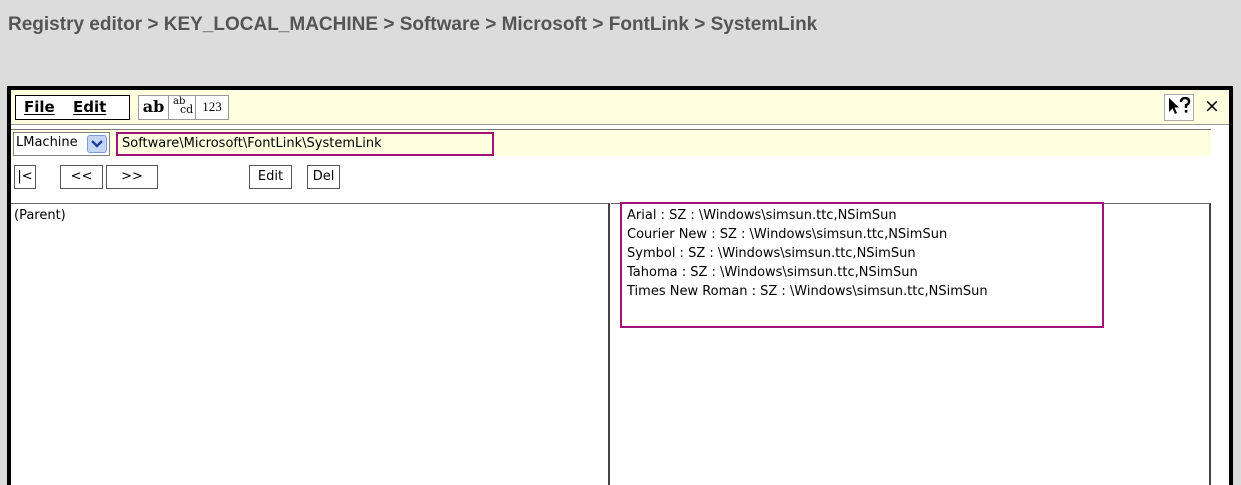 Image resolution: width=1241 pixels, height=485 pixels. Describe the element at coordinates (187, 109) in the screenshot. I see `ime-abcd-bottom: cd` at that location.